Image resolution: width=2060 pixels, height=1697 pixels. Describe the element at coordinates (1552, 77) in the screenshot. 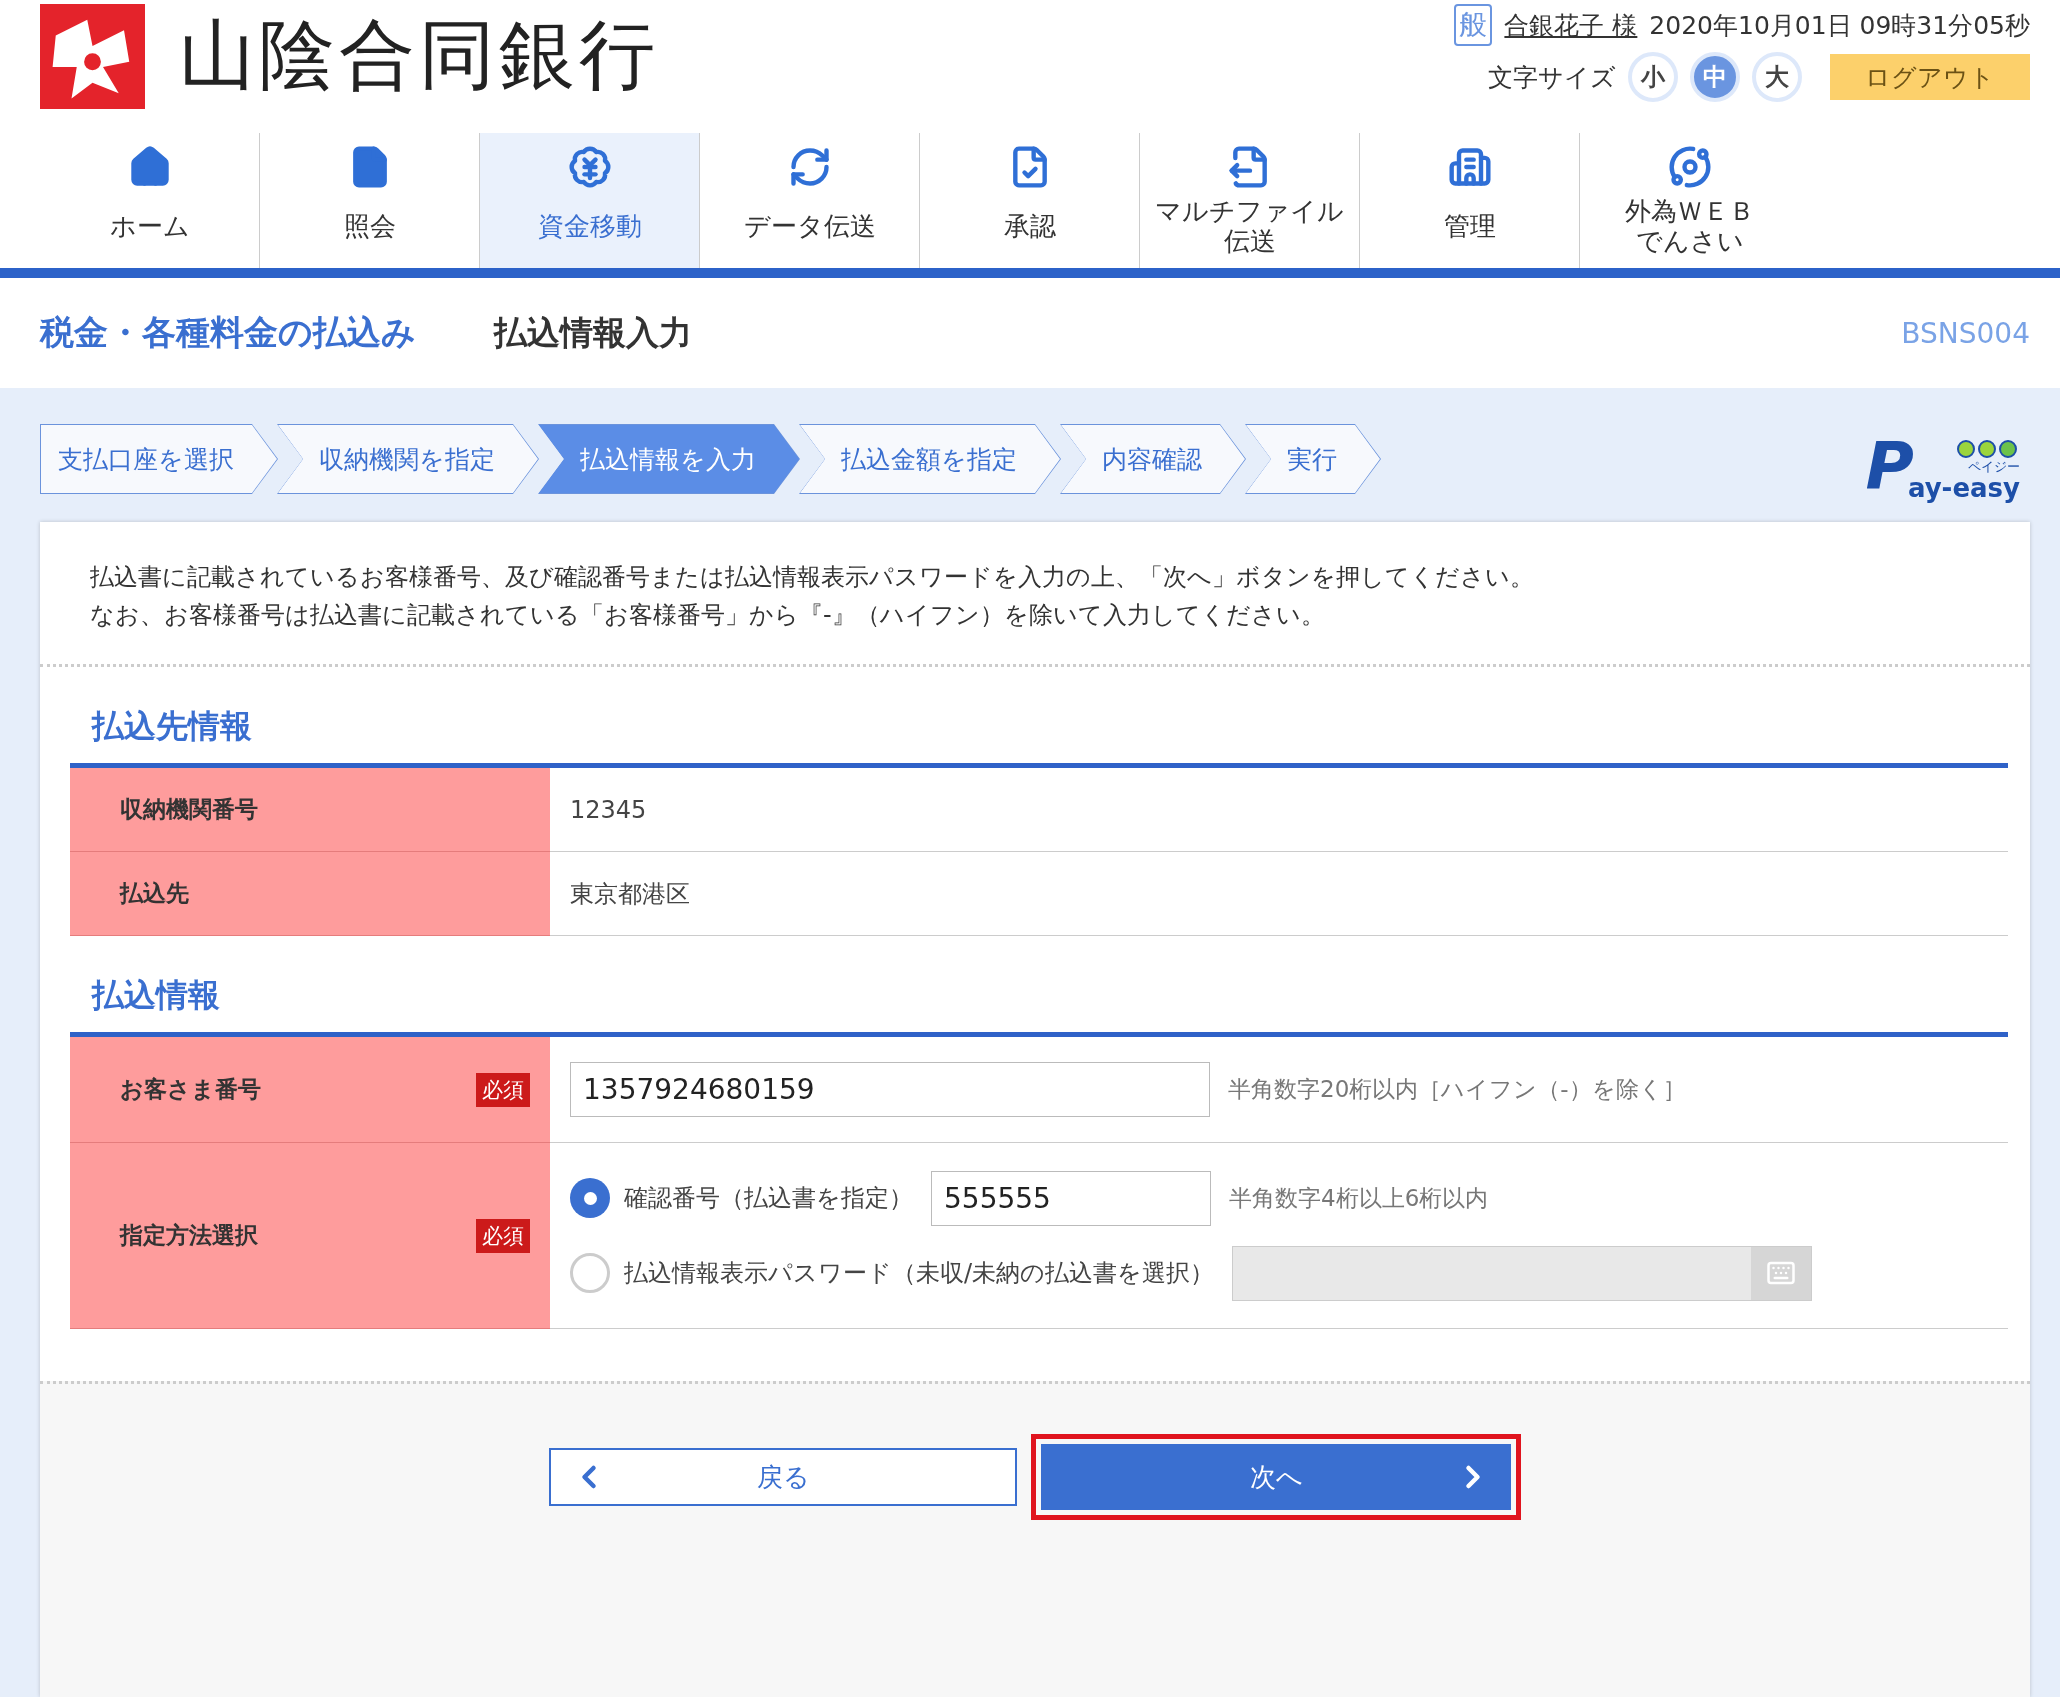

I see `font-size-label: 文字サイズ` at that location.